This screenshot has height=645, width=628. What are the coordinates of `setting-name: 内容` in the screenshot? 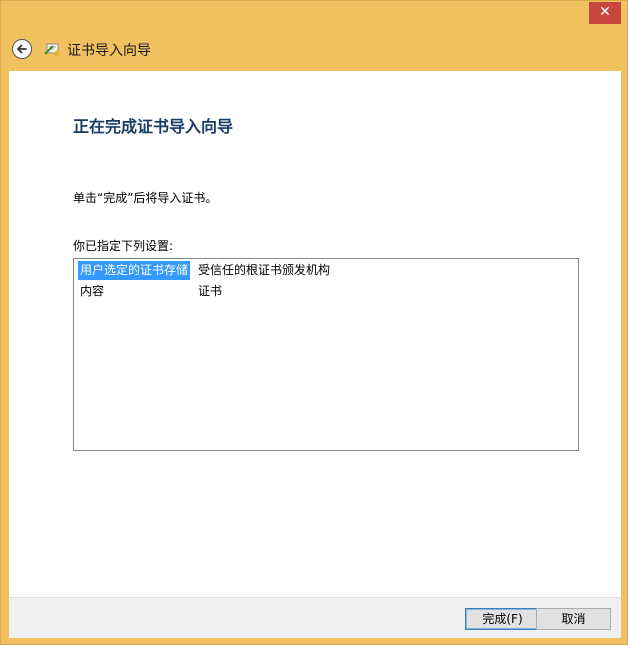 It's located at (92, 291).